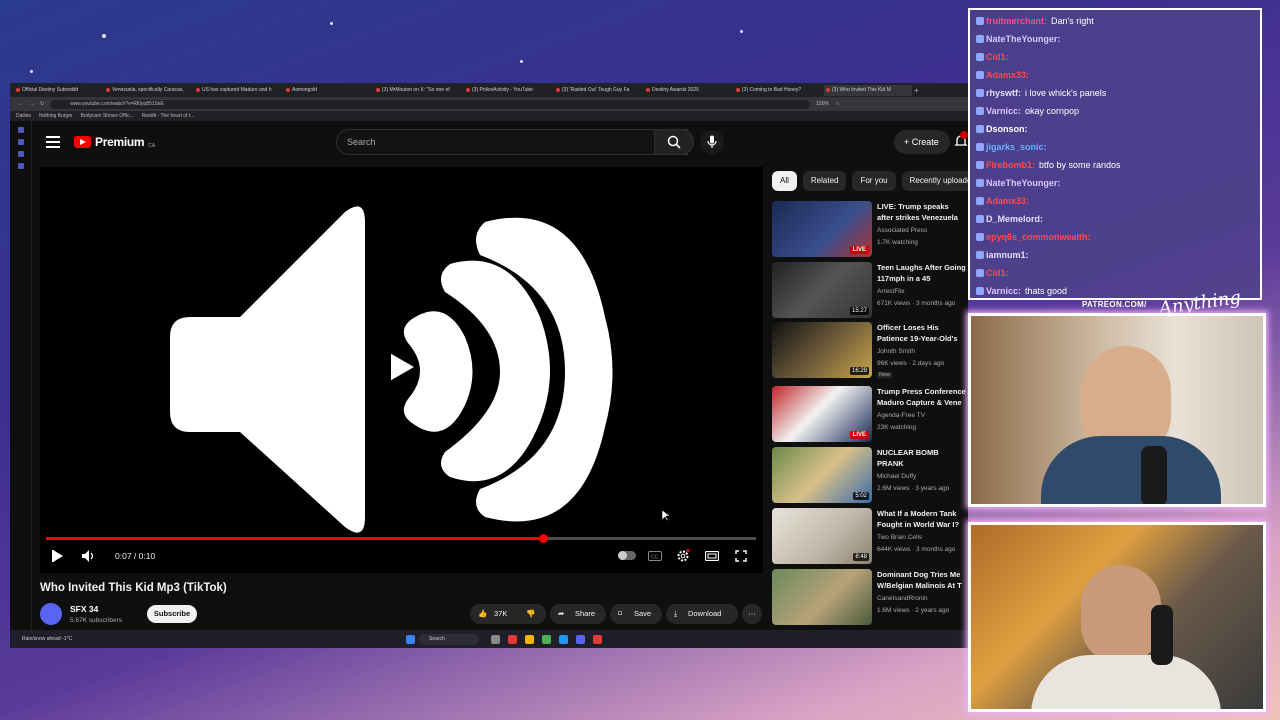  Describe the element at coordinates (512, 142) in the screenshot. I see `search-input: Search` at that location.